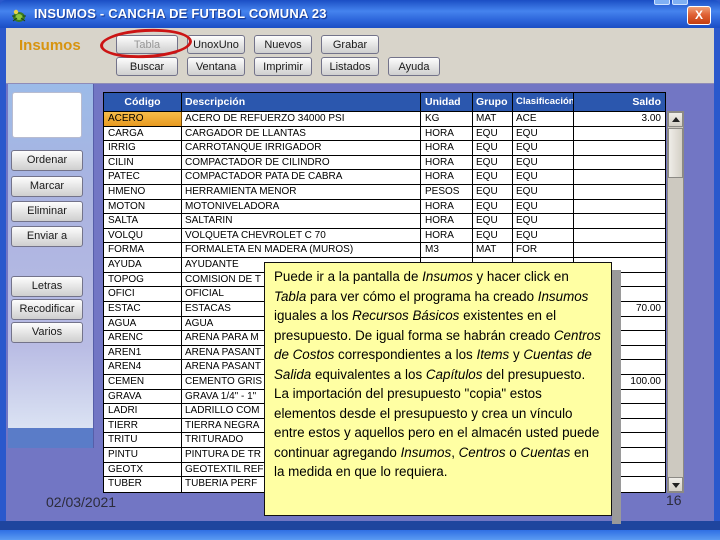  I want to click on sidebar-button-enviar-a: Enviar a, so click(47, 236).